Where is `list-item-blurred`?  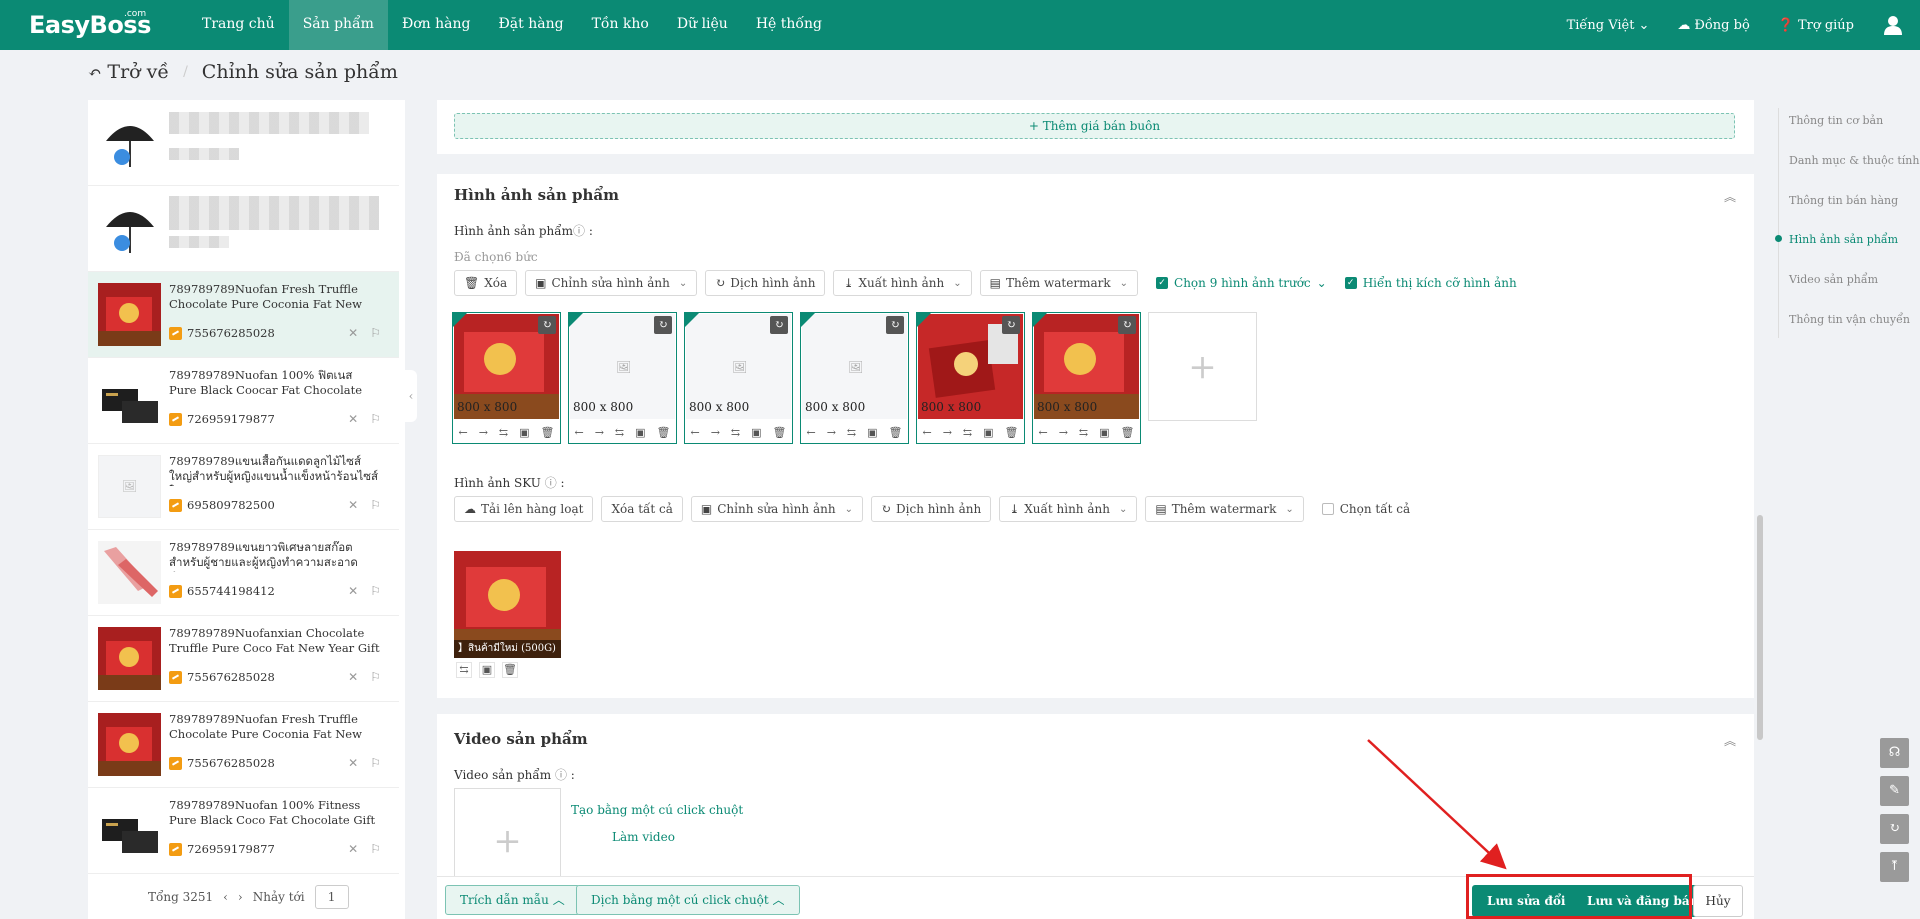 list-item-blurred is located at coordinates (243, 229).